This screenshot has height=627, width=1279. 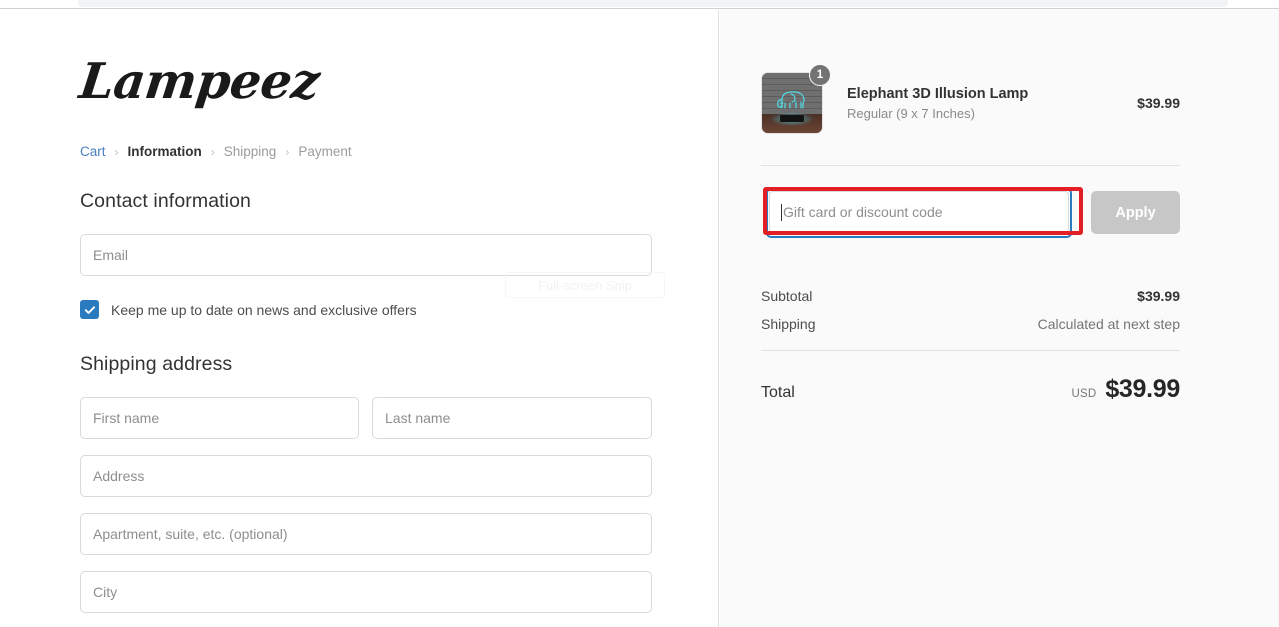 I want to click on city-field: City, so click(x=366, y=592).